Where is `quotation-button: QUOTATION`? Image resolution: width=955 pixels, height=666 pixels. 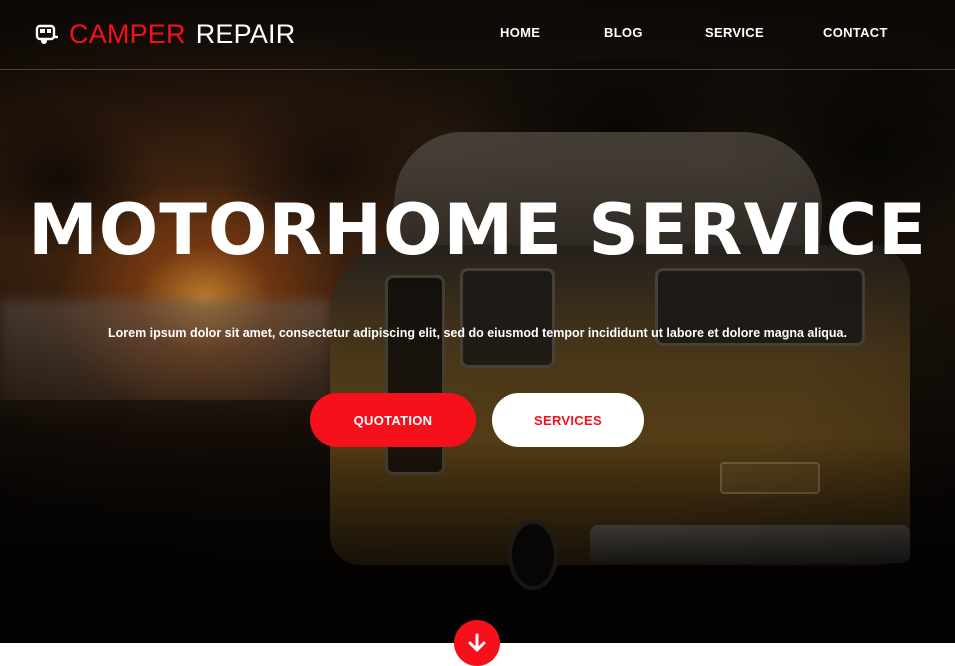
quotation-button: QUOTATION is located at coordinates (393, 420).